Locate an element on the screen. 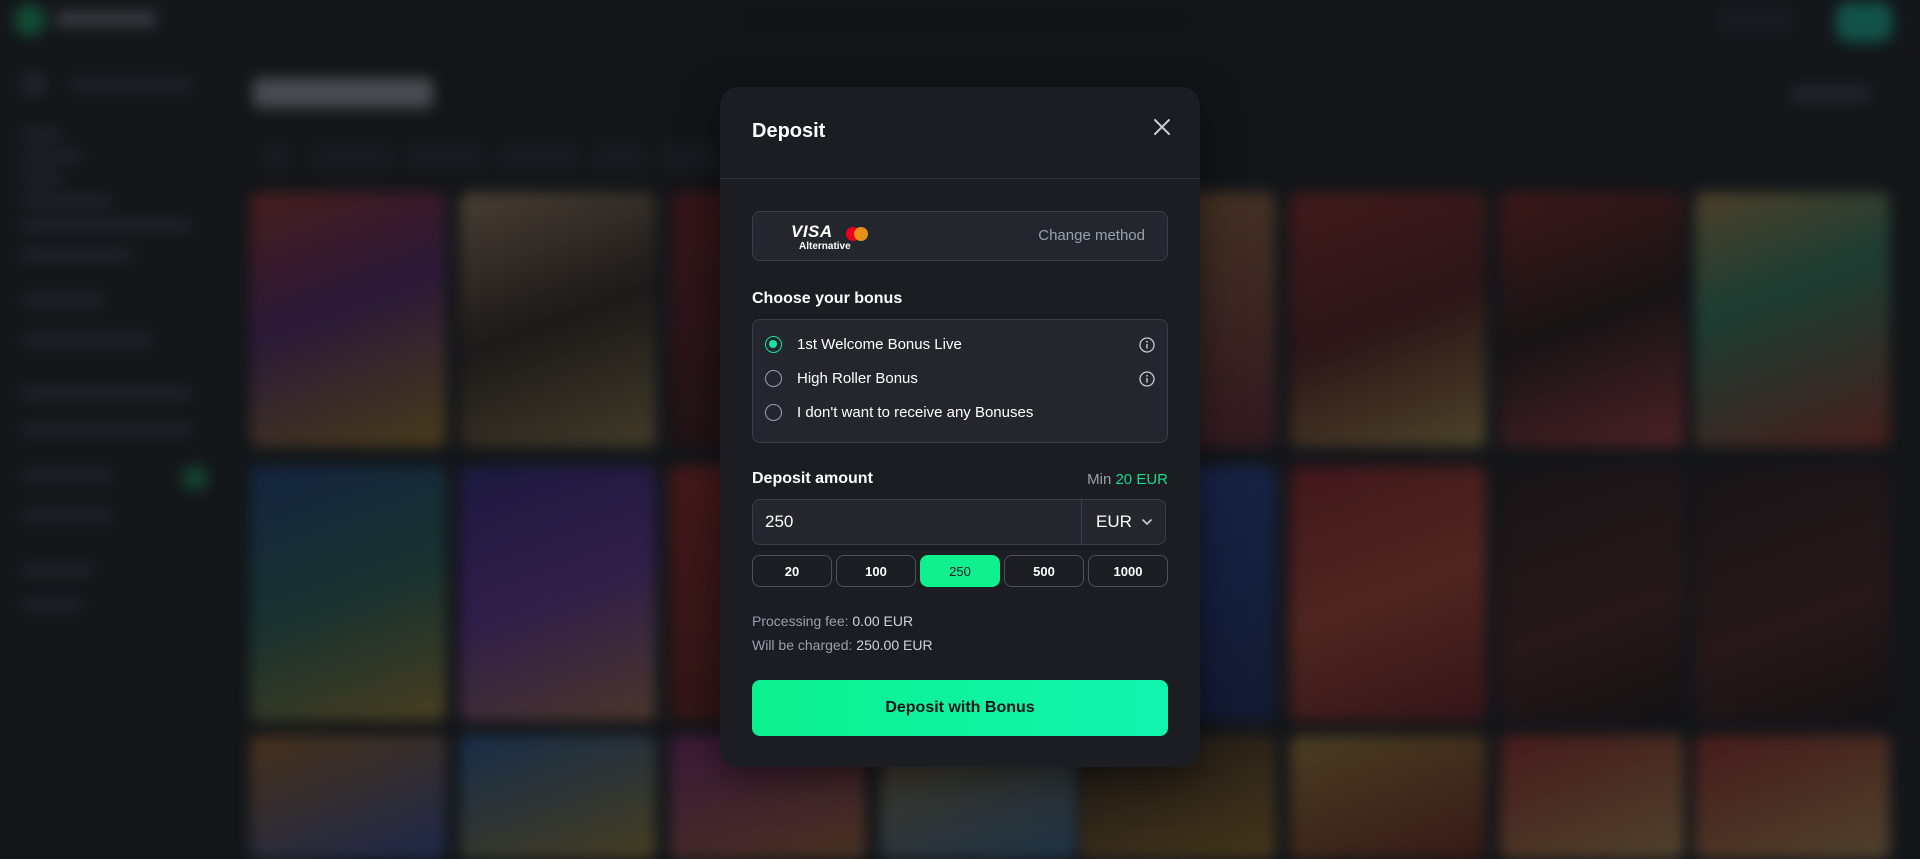 This screenshot has width=1920, height=859. amount-field: EUR is located at coordinates (959, 522).